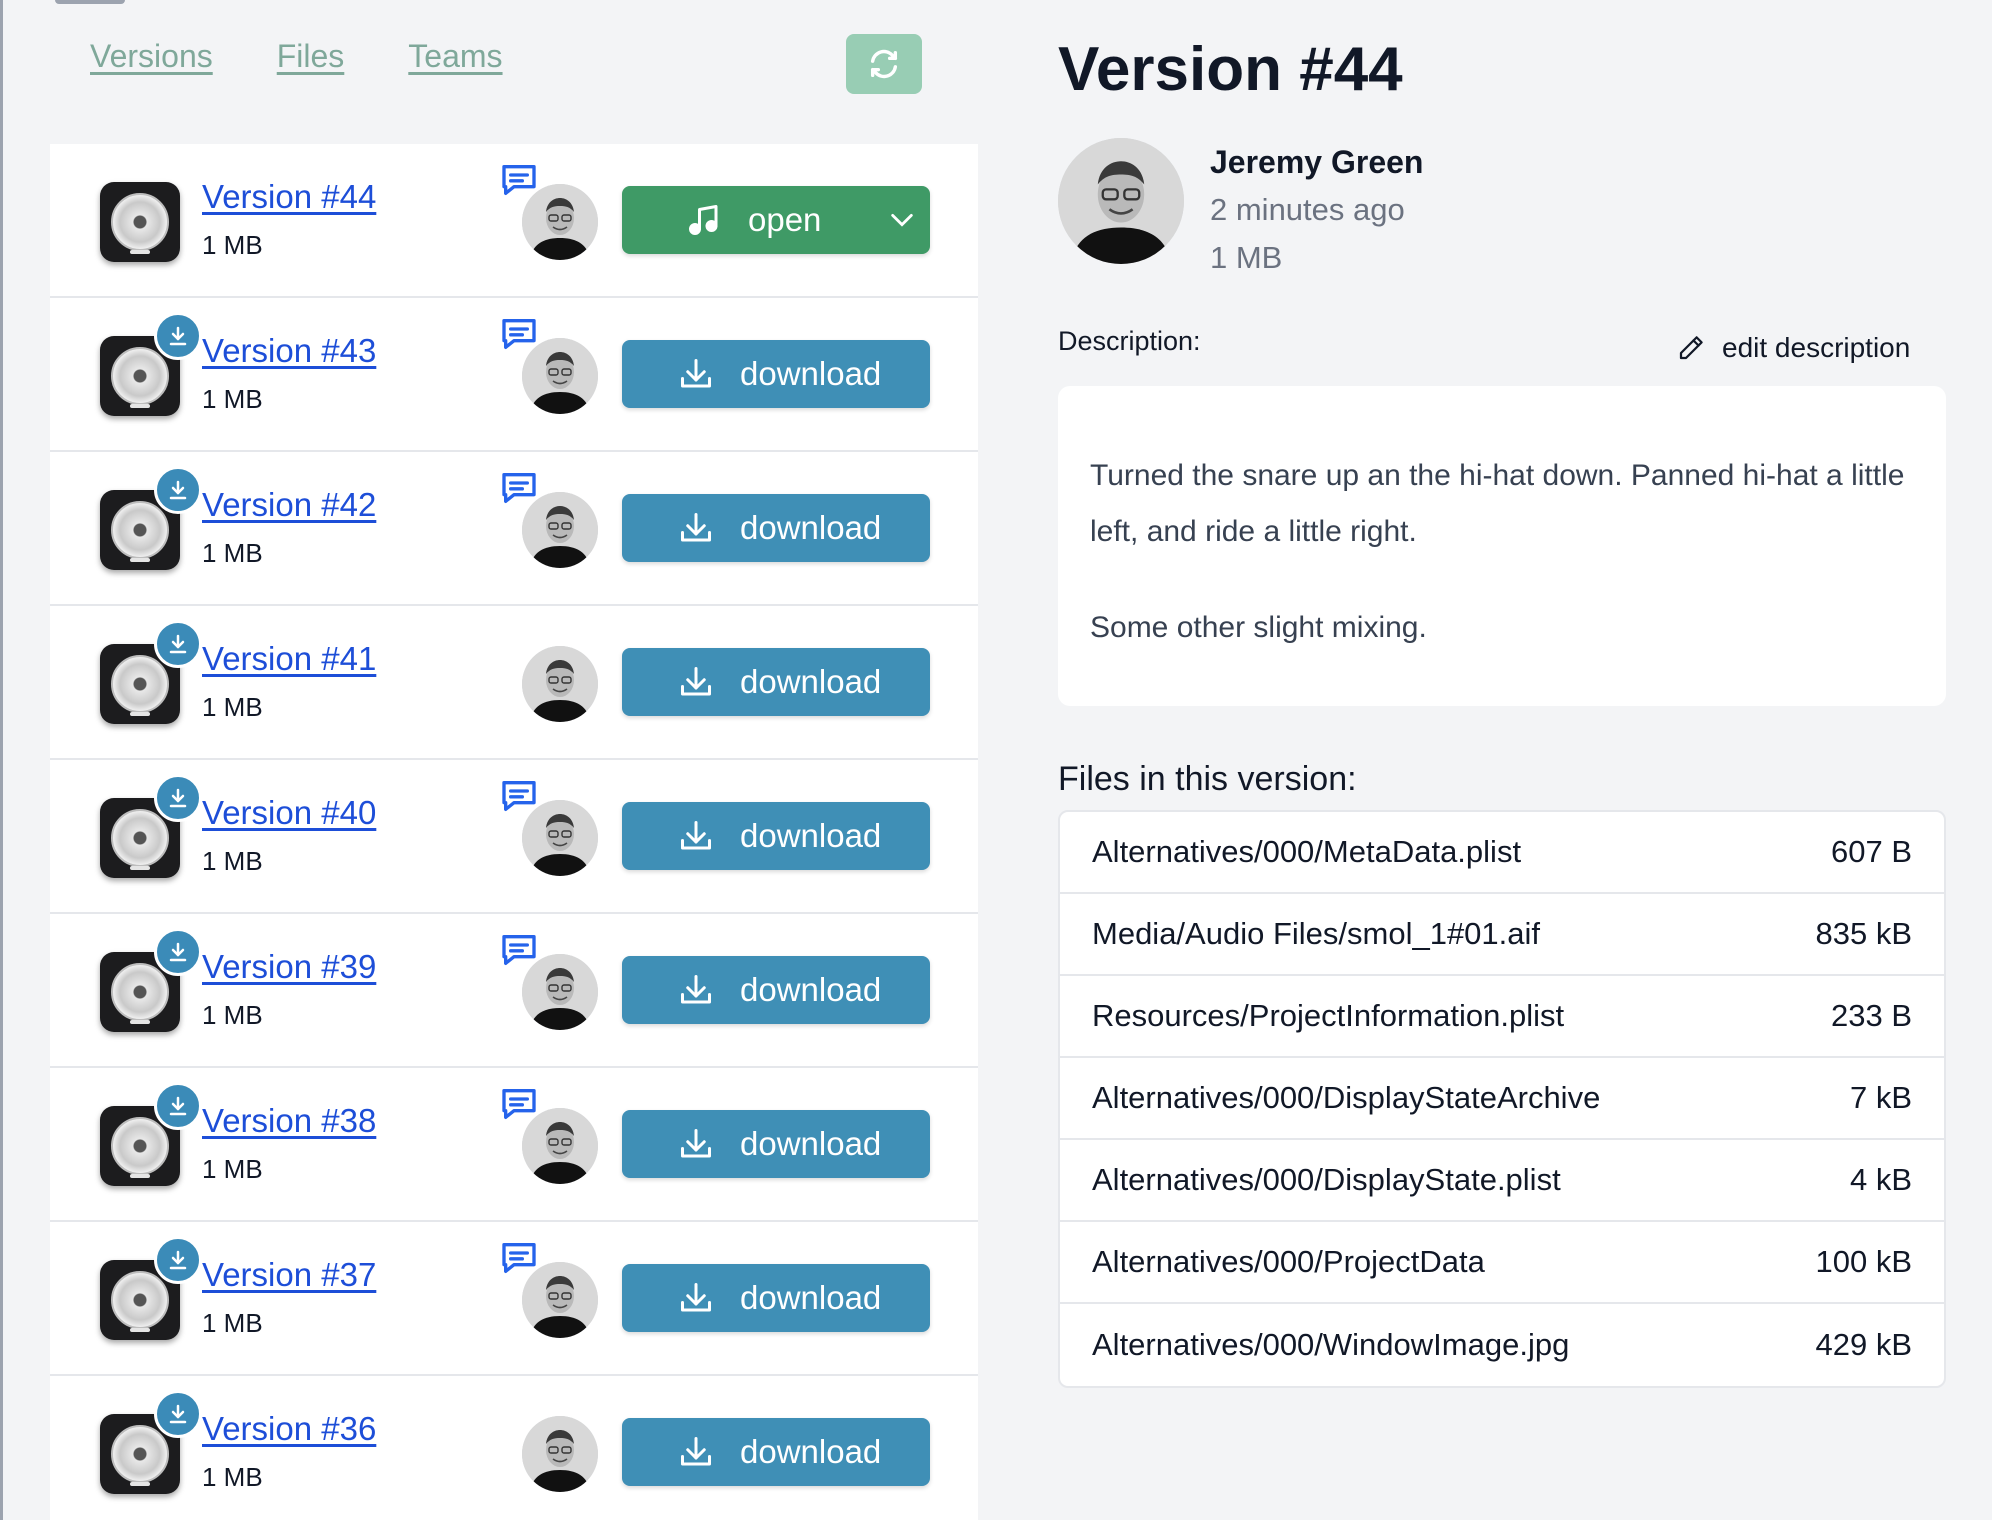  What do you see at coordinates (1502, 935) in the screenshot?
I see `file-row: Media/Audio Files/smol_1#01.aif 835 kB` at bounding box center [1502, 935].